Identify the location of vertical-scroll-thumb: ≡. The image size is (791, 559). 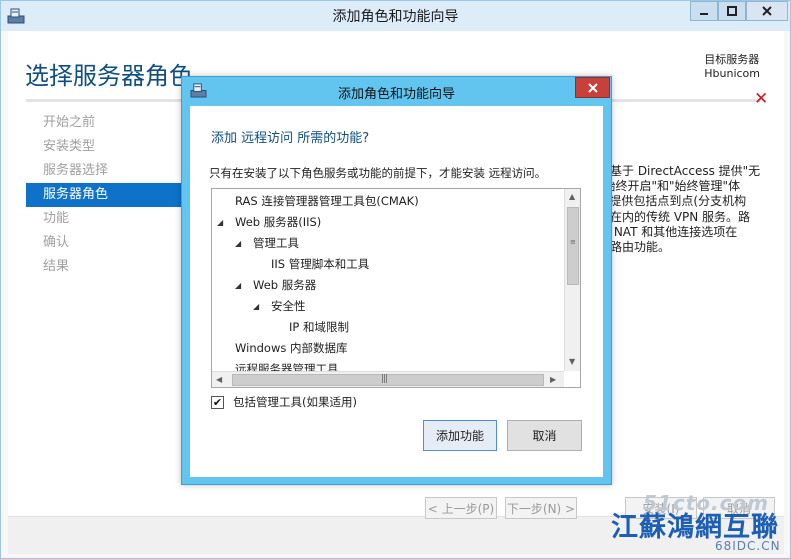
(573, 246).